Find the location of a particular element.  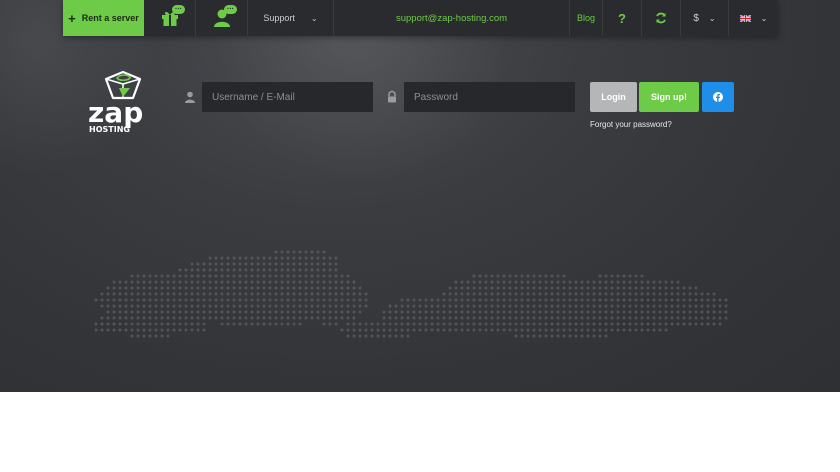

facebook-login-button is located at coordinates (718, 97).